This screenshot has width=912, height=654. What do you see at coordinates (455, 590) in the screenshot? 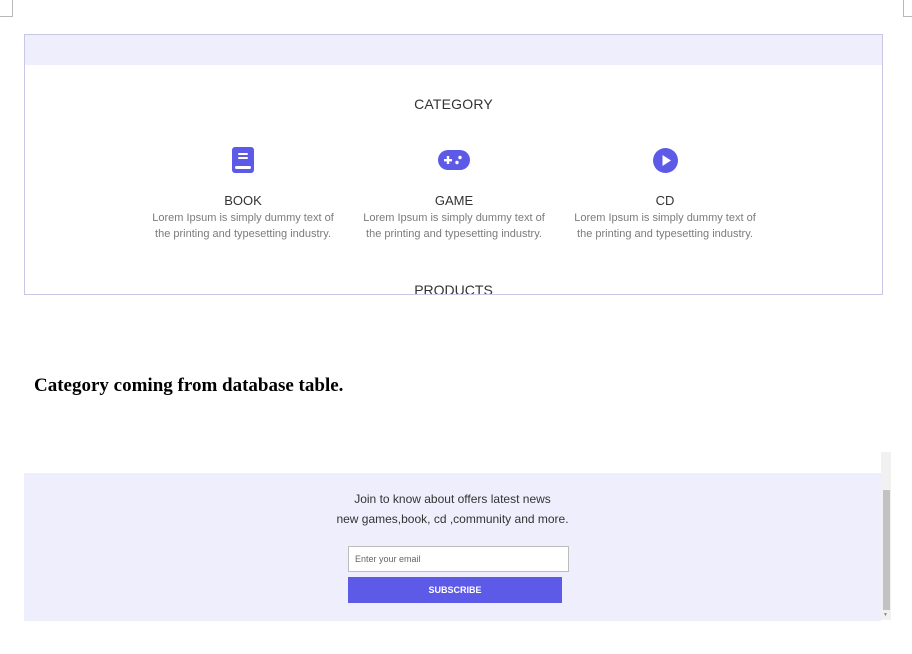
I see `subscribe-button: SUBSCRIBE` at bounding box center [455, 590].